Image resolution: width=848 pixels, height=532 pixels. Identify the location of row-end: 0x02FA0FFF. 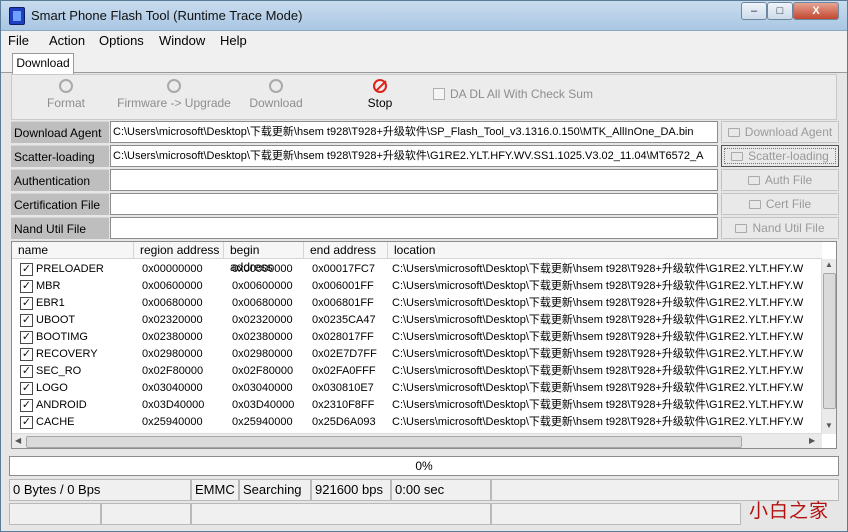
(344, 371).